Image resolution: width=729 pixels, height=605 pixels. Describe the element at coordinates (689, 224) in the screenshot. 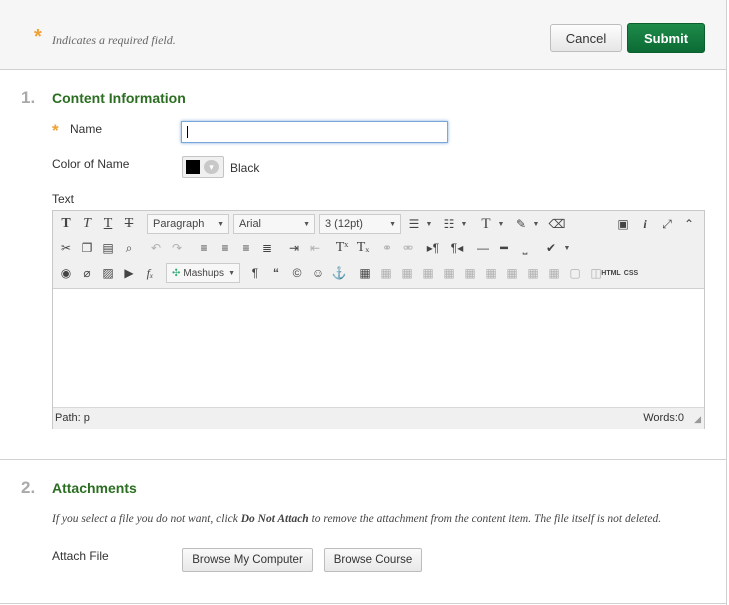

I see `collapse-toolbar-icon: ⌃` at that location.